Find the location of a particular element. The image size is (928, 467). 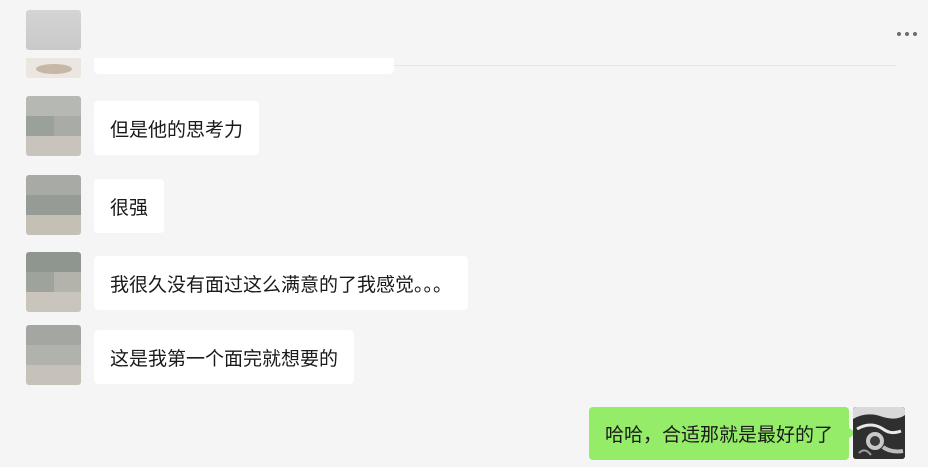

self-avatar is located at coordinates (879, 433).